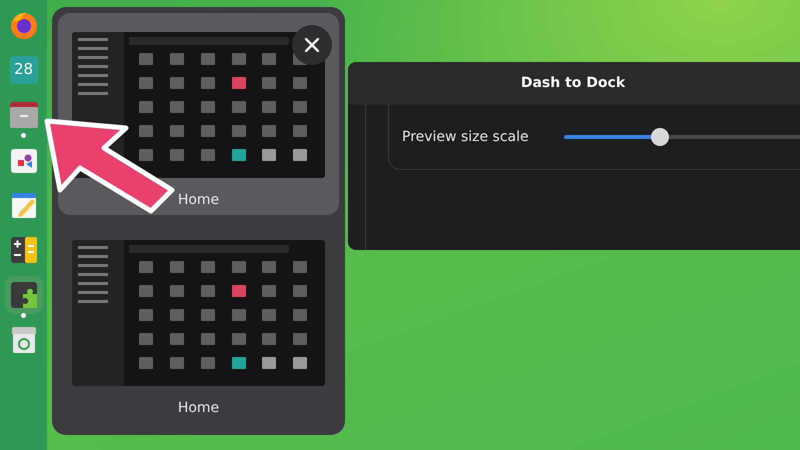 Image resolution: width=800 pixels, height=450 pixels. Describe the element at coordinates (660, 137) in the screenshot. I see `slider-thumb` at that location.